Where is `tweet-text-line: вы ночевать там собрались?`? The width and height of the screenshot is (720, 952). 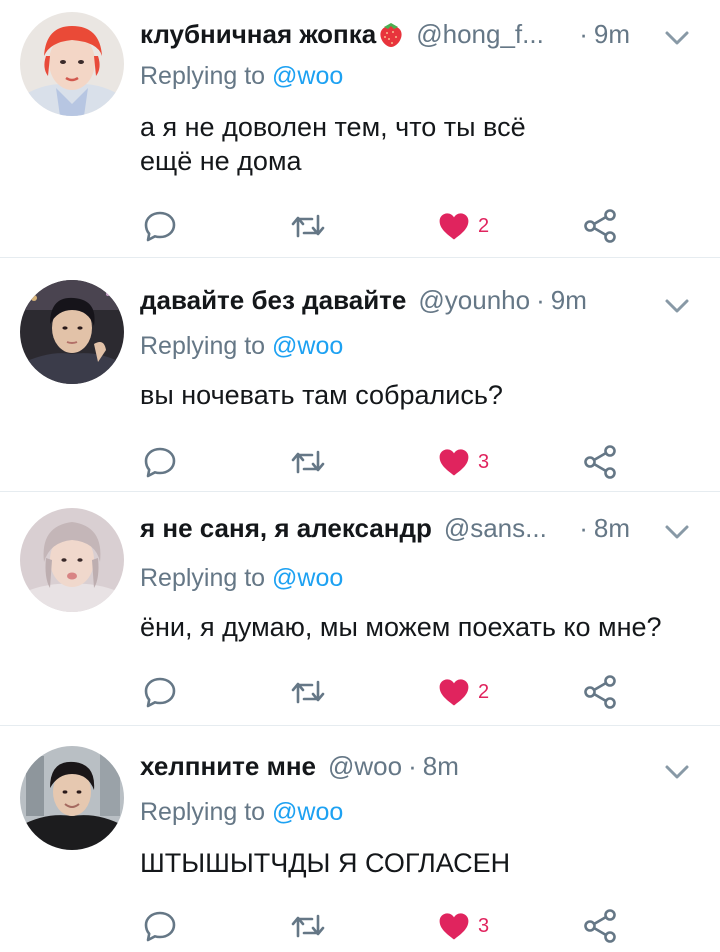 tweet-text-line: вы ночевать там собрались? is located at coordinates (321, 395).